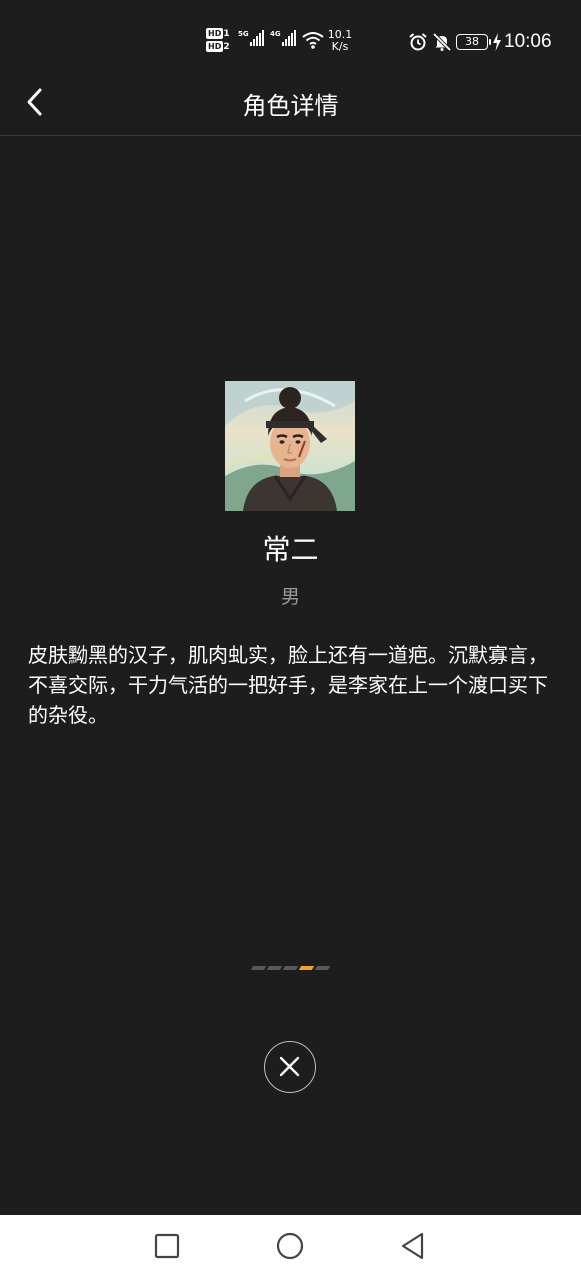 The image size is (581, 1278). I want to click on battery-icon: 38, so click(473, 42).